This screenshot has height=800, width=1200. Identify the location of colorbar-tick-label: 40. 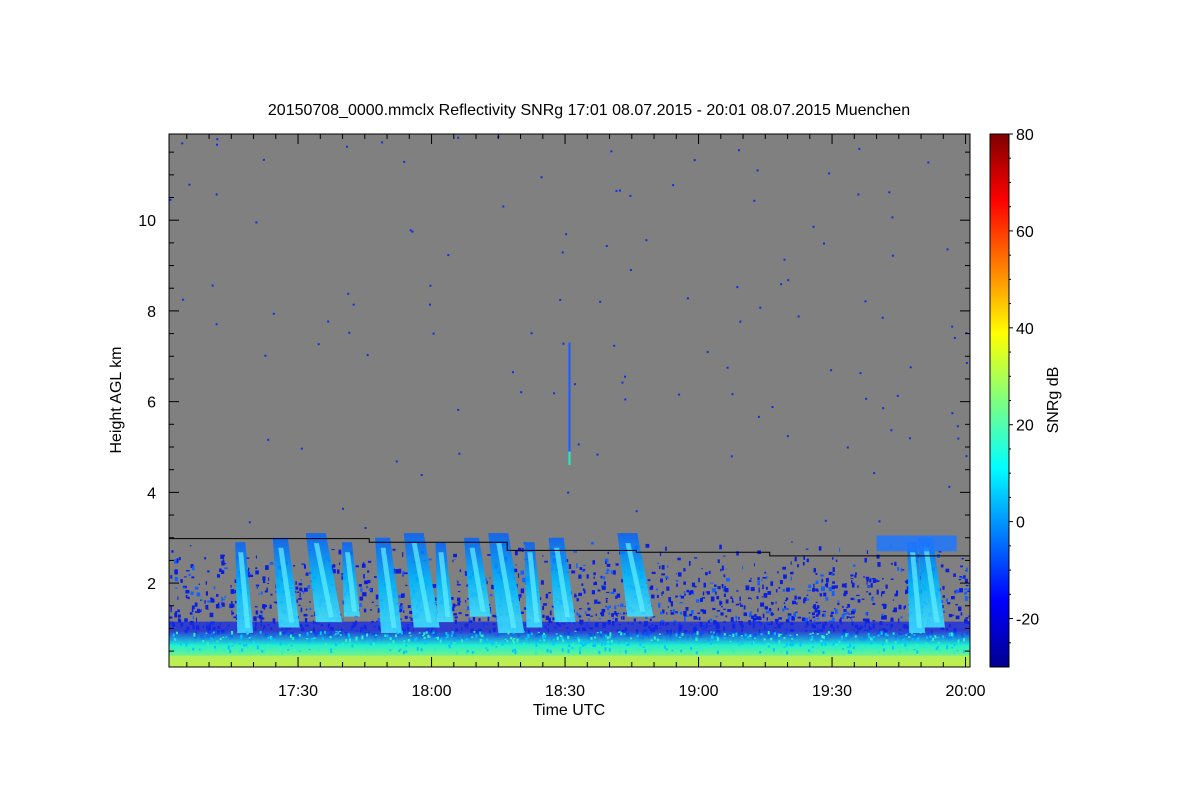
(1025, 329).